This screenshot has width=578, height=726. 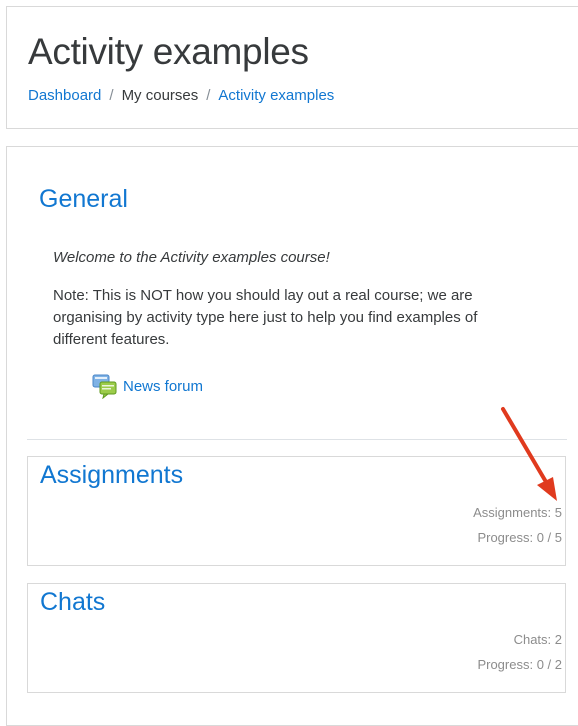 I want to click on section-divider, so click(x=297, y=439).